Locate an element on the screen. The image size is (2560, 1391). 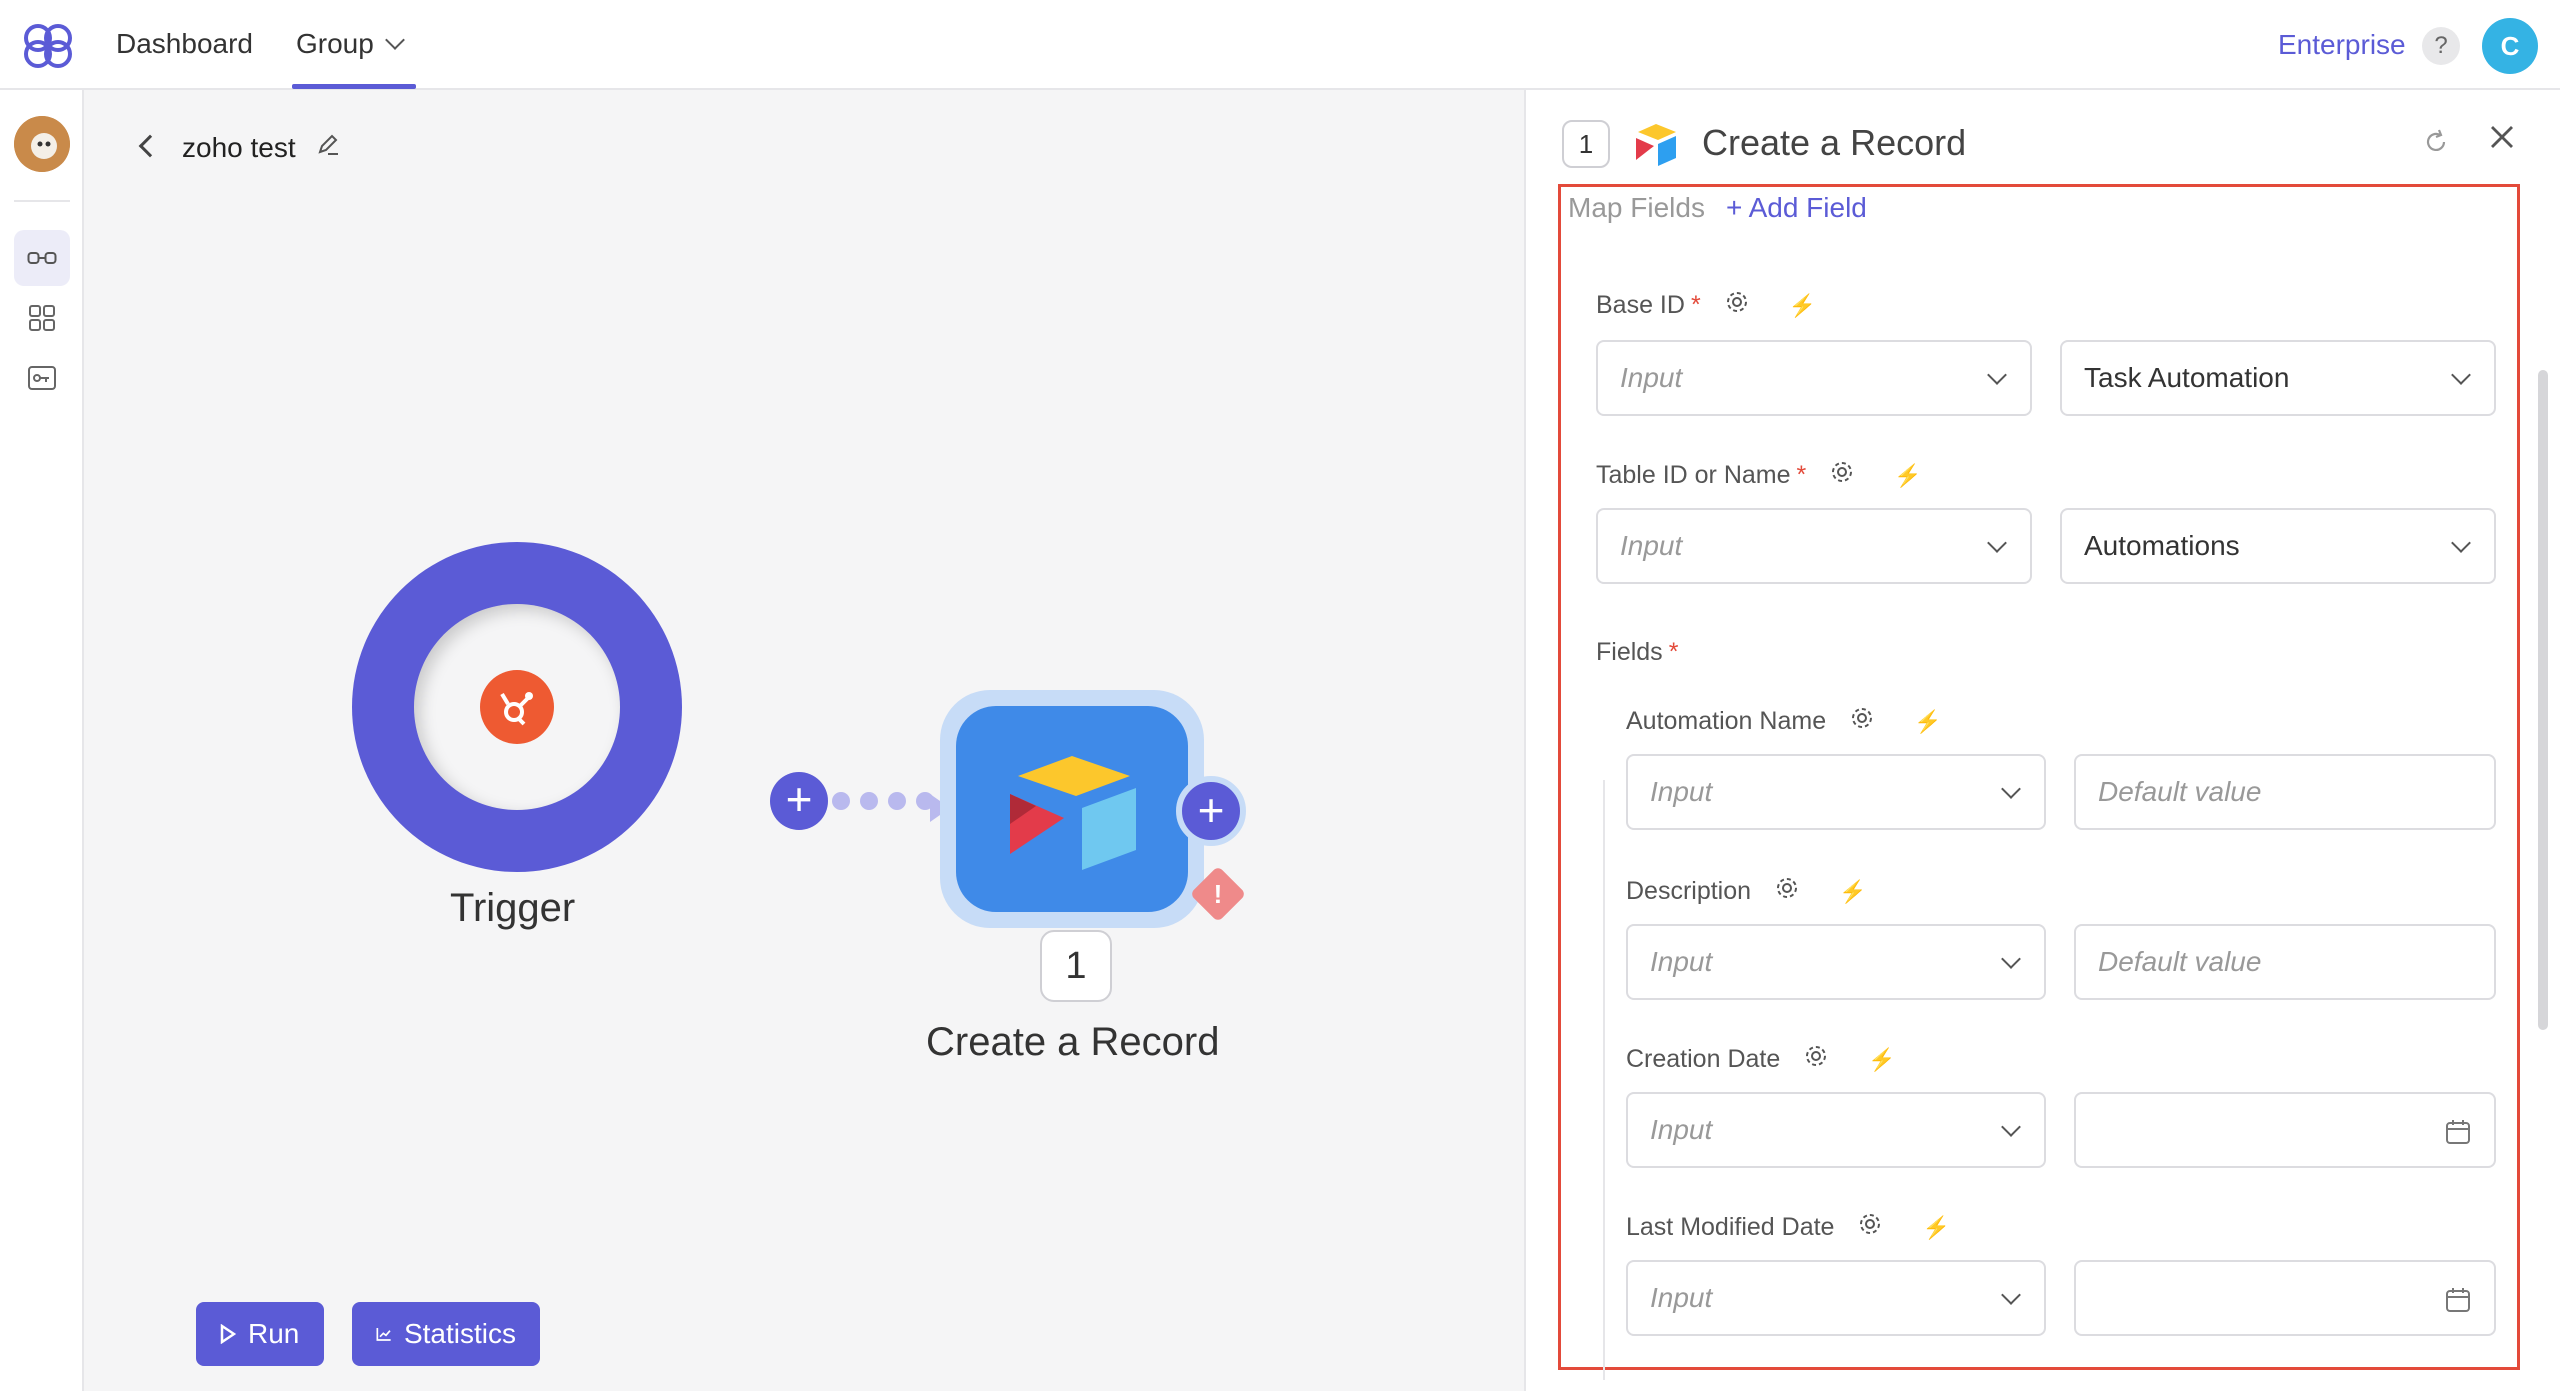
hubspot-icon is located at coordinates (517, 707).